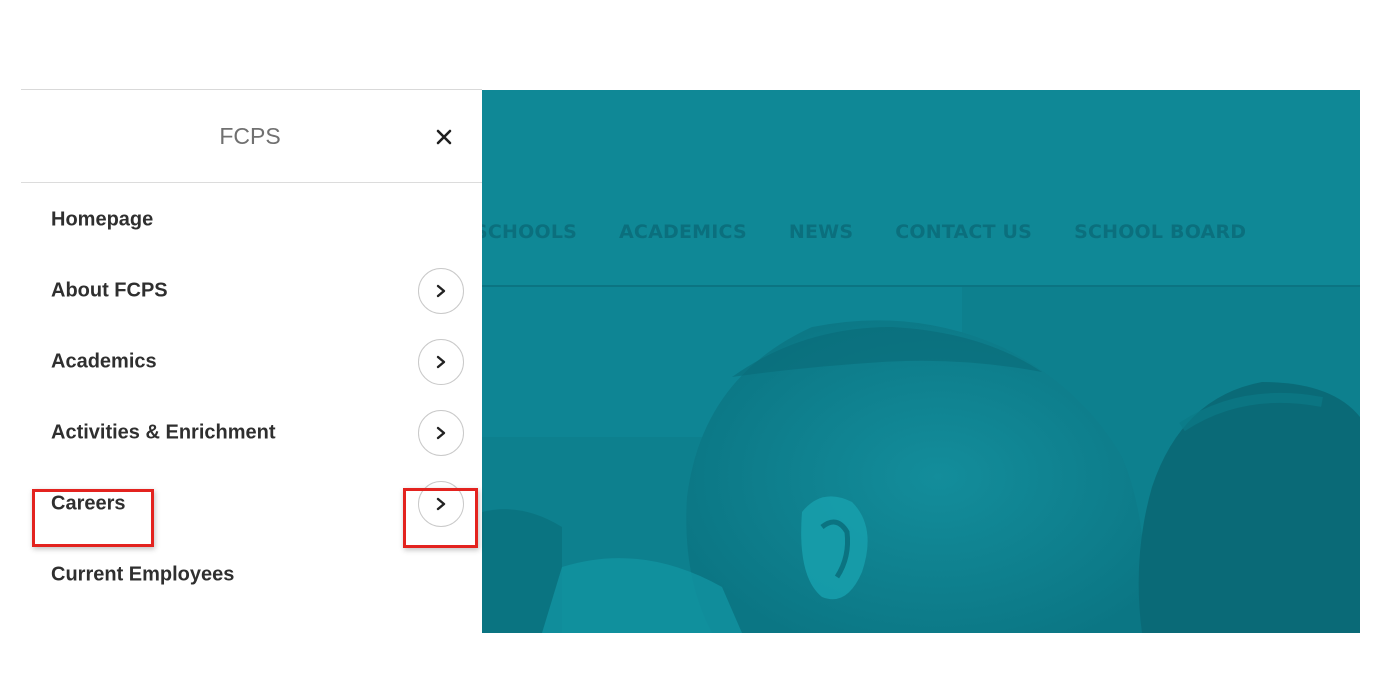  I want to click on careers-label-highlight, so click(93, 518).